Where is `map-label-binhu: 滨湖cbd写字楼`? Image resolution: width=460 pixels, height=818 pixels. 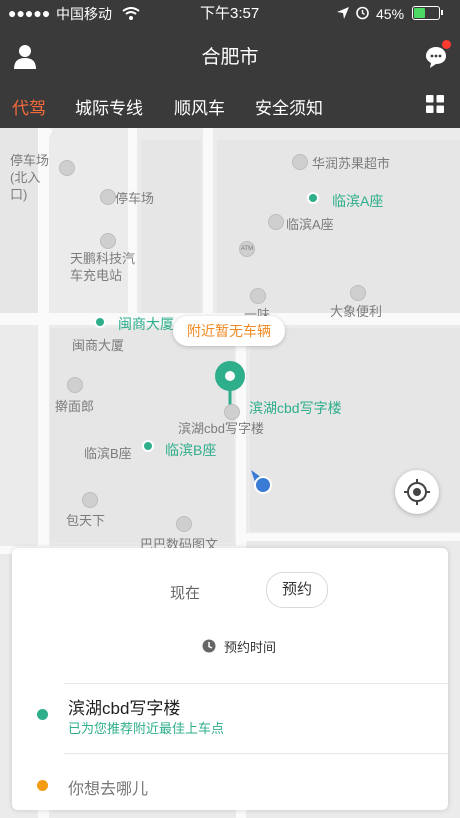 map-label-binhu: 滨湖cbd写字楼 is located at coordinates (221, 428).